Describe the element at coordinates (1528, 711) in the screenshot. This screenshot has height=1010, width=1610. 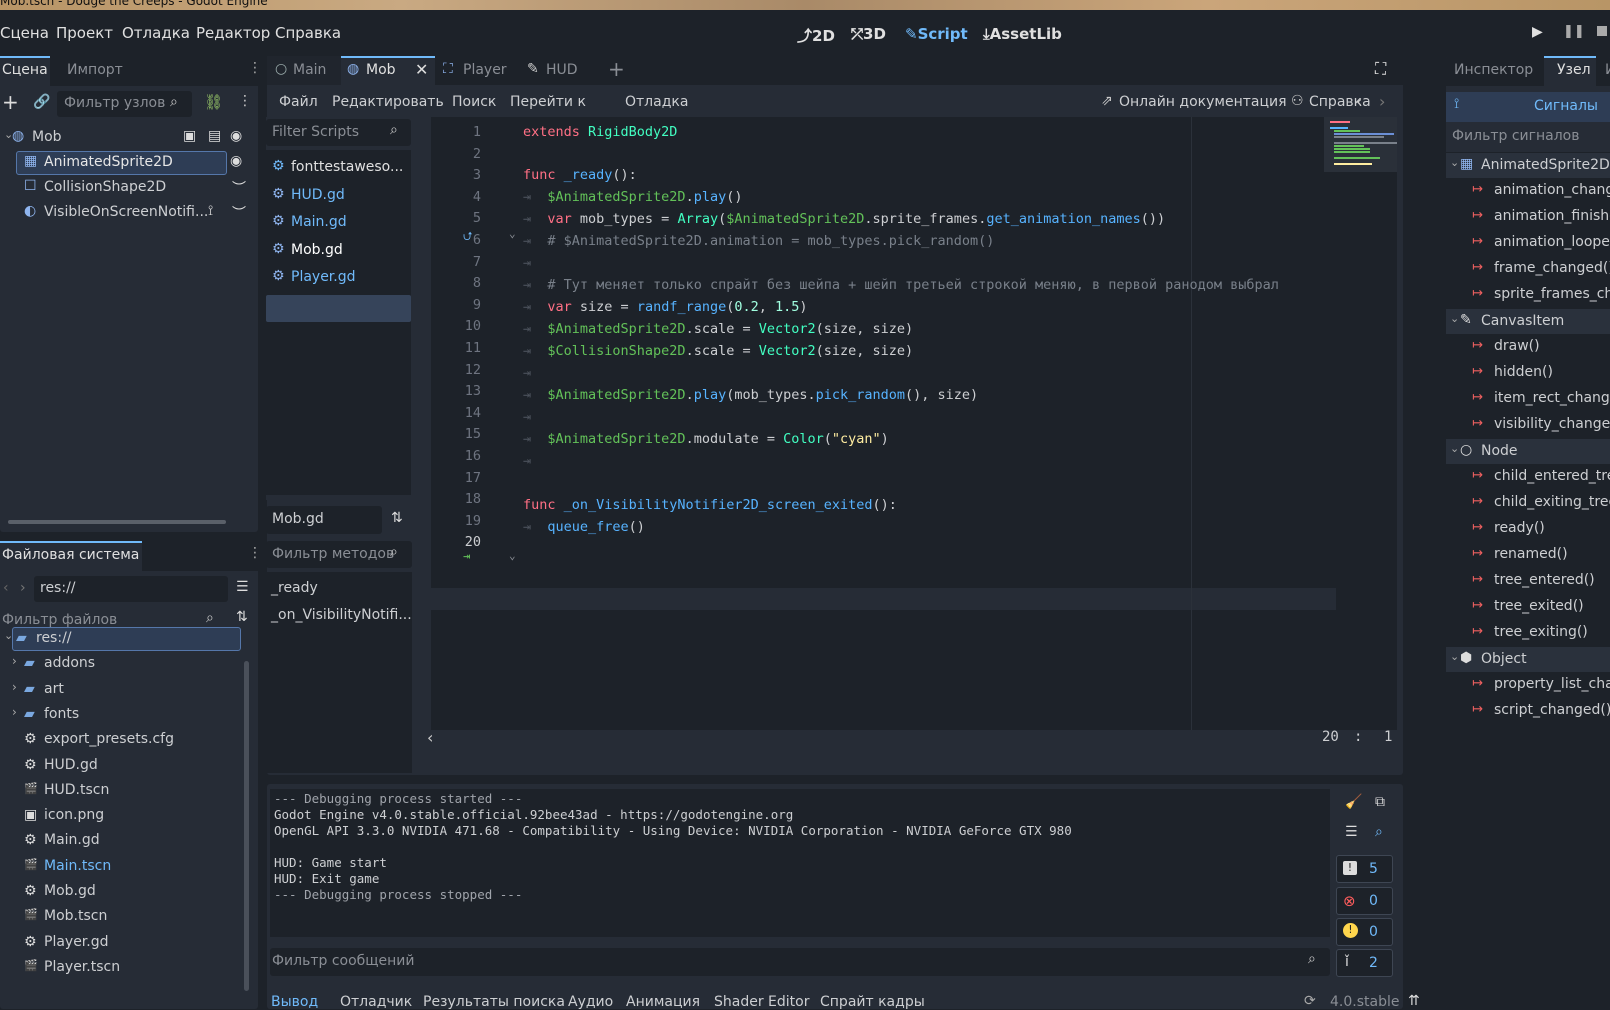
I see `signal-item: ↦ script_changed()` at that location.